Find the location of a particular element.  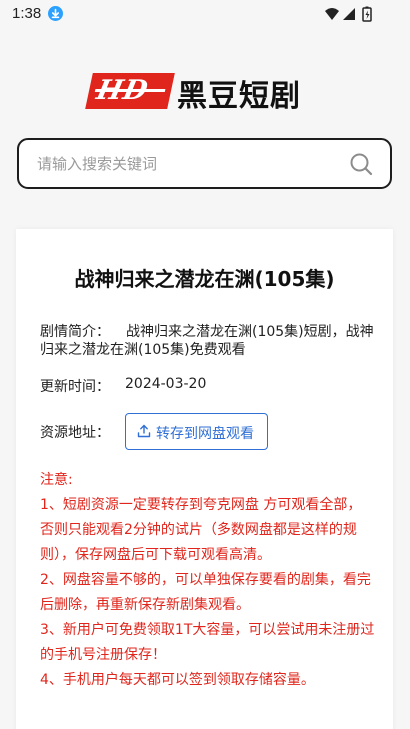

battery-icon is located at coordinates (367, 14).